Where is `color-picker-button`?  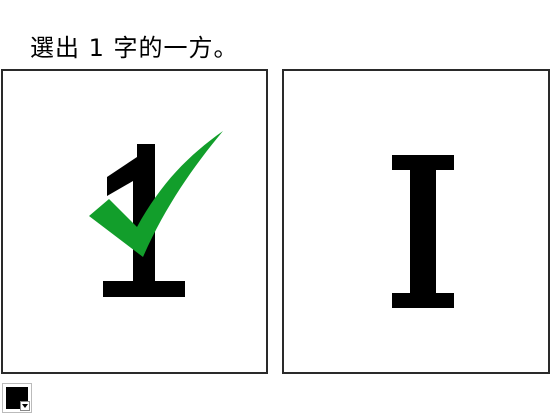
color-picker-button is located at coordinates (17, 398).